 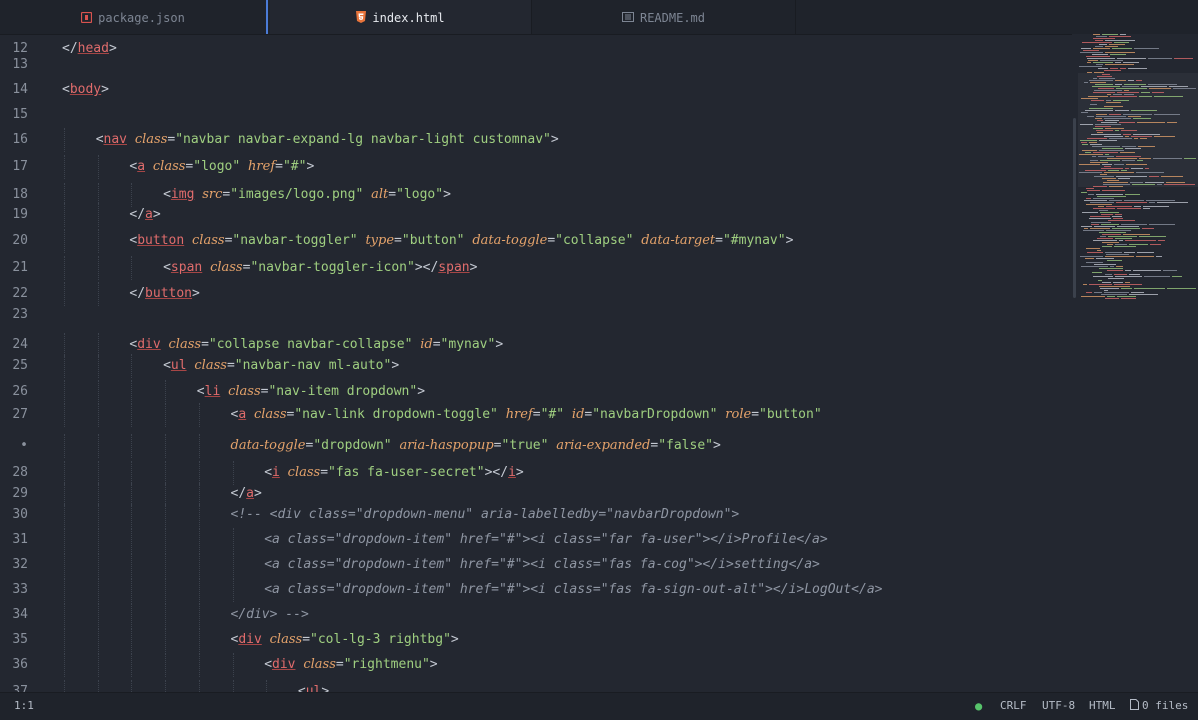 I want to click on code-line: <div class="rightmenu">, so click(x=350, y=664).